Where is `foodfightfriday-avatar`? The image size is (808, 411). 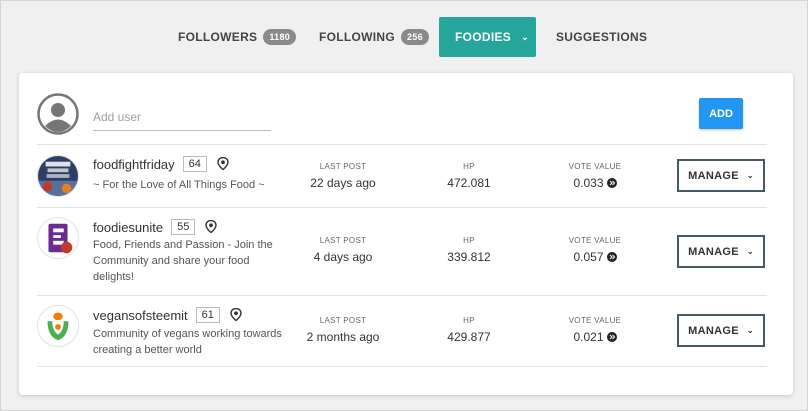 foodfightfriday-avatar is located at coordinates (58, 176).